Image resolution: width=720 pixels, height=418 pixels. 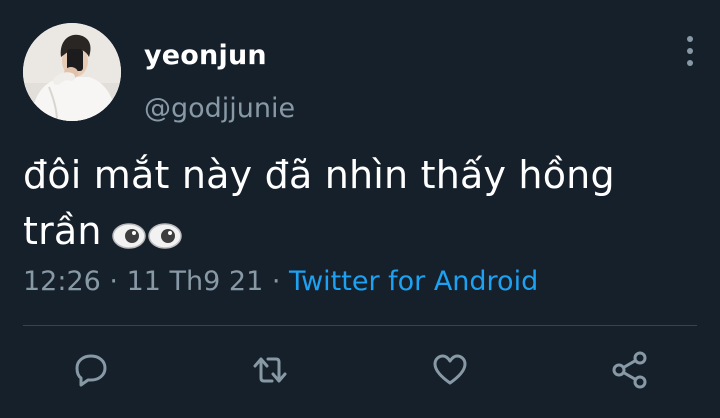 I want to click on eyes-emoji, so click(x=147, y=234).